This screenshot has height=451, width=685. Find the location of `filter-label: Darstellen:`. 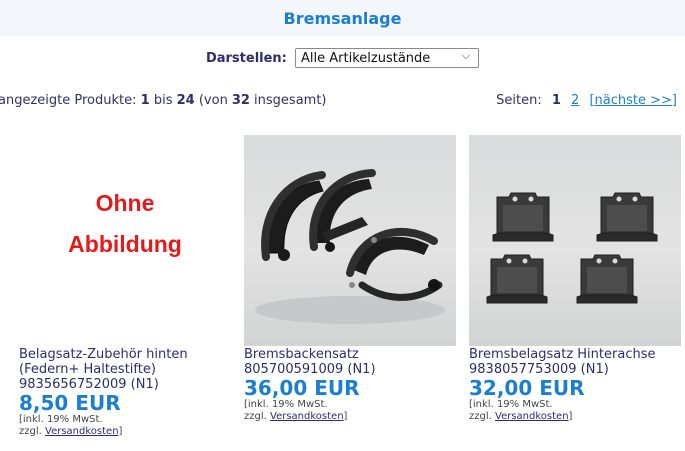

filter-label: Darstellen: is located at coordinates (246, 58).